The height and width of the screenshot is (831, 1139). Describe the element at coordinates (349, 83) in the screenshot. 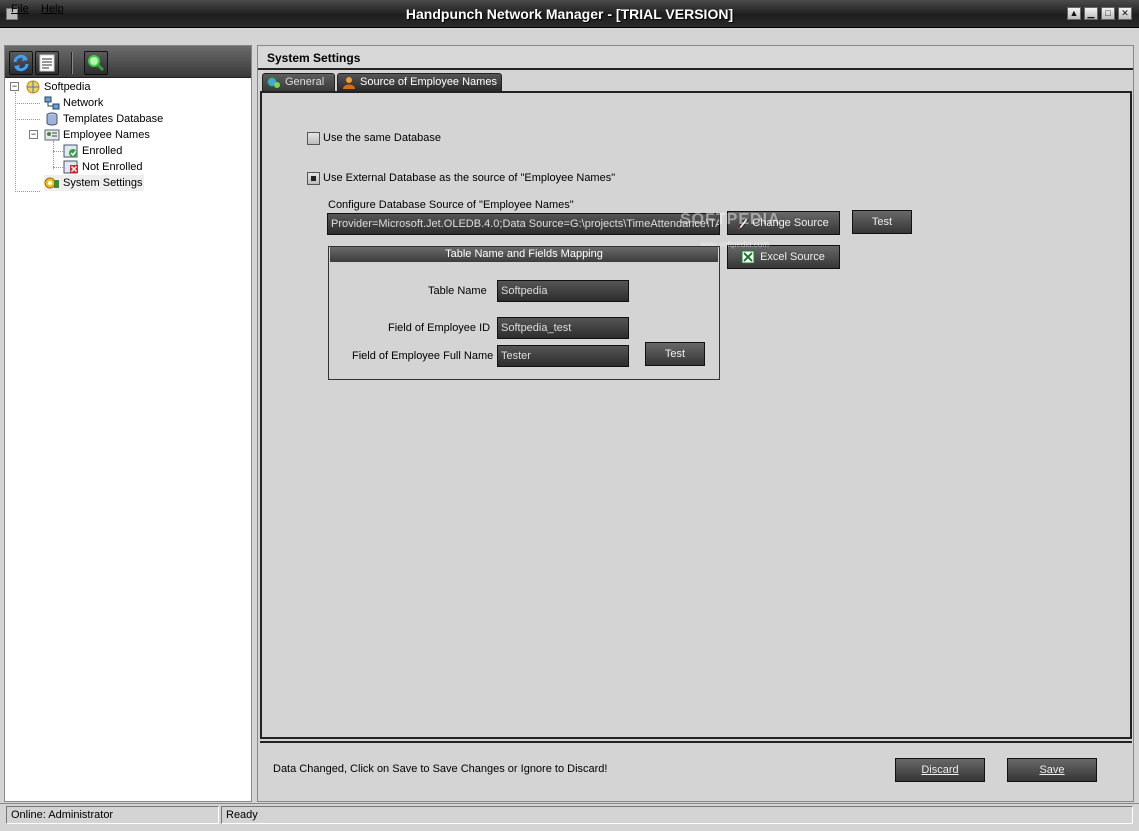

I see `person-icon` at that location.